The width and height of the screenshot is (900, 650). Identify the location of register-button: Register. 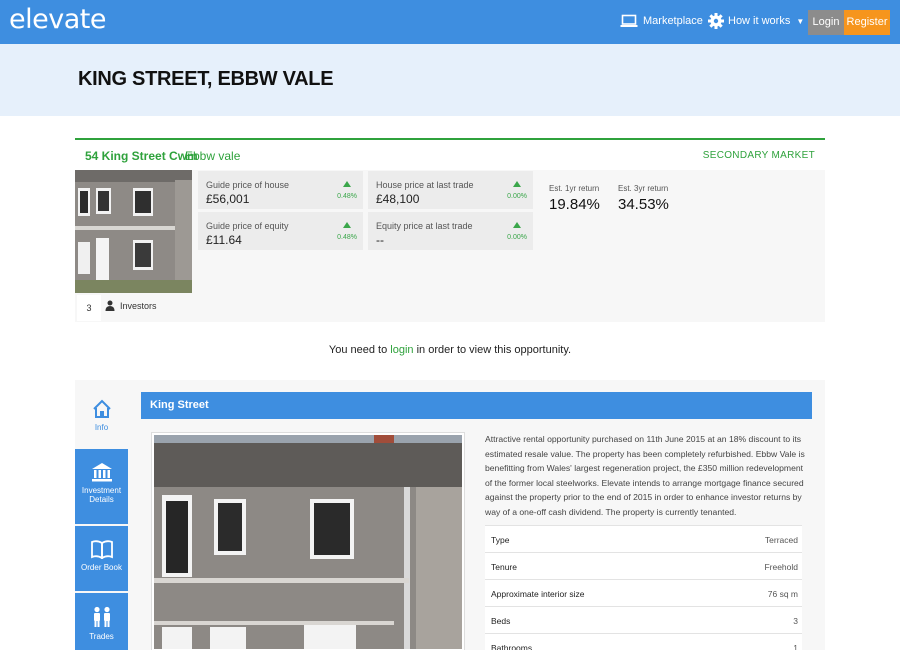
(867, 22).